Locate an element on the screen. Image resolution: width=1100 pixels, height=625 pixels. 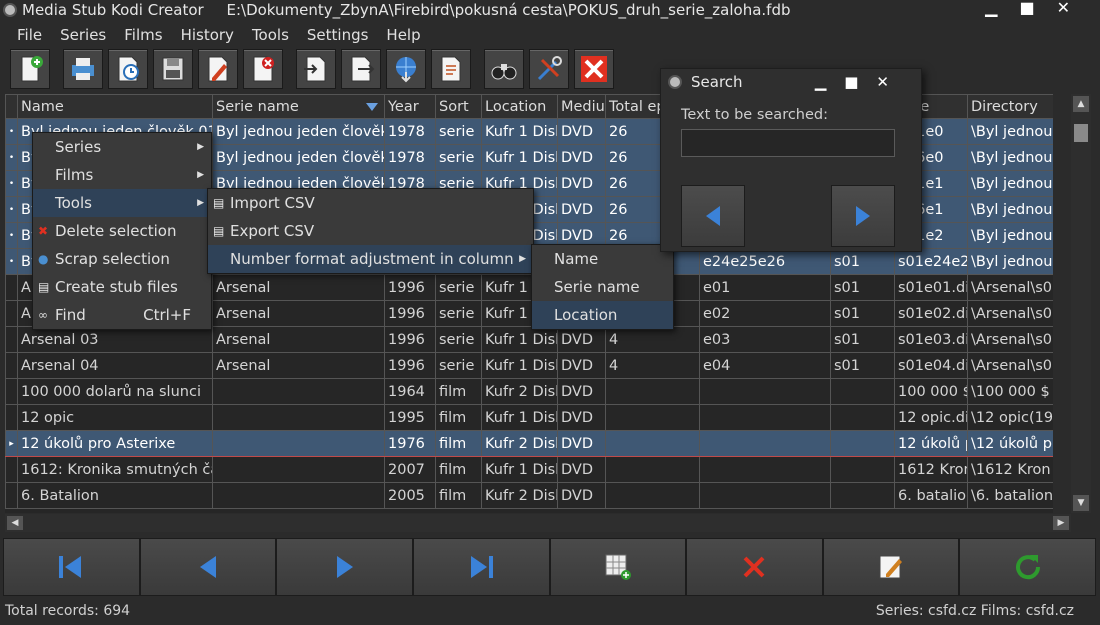
print-button is located at coordinates (83, 69).